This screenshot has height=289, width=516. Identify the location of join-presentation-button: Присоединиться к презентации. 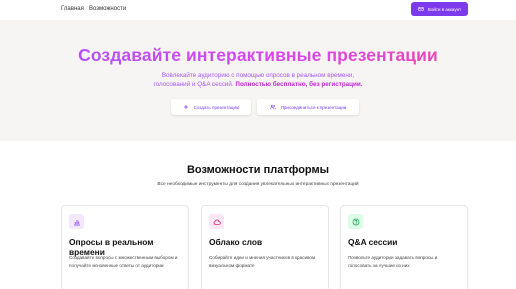
(308, 107).